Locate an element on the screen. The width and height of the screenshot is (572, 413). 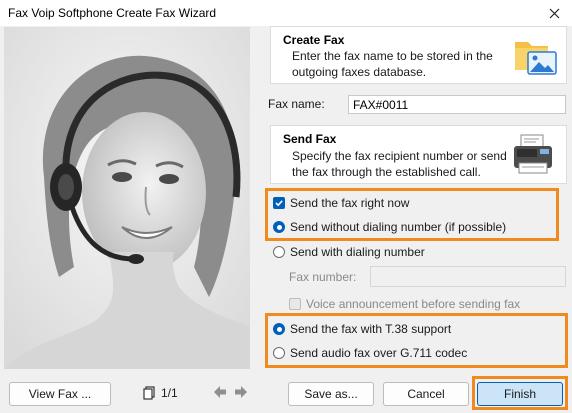
checkbox-checked-icon is located at coordinates (279, 203).